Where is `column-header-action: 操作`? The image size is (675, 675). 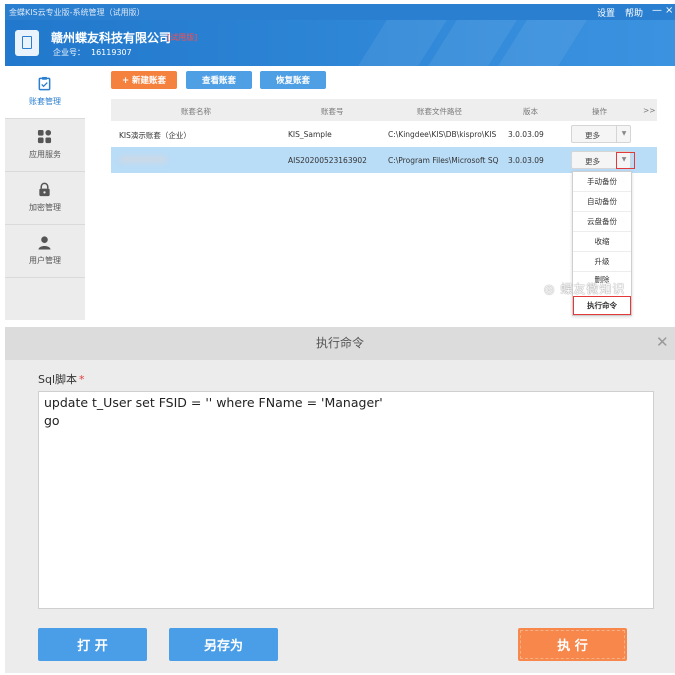 column-header-action: 操作 is located at coordinates (599, 111).